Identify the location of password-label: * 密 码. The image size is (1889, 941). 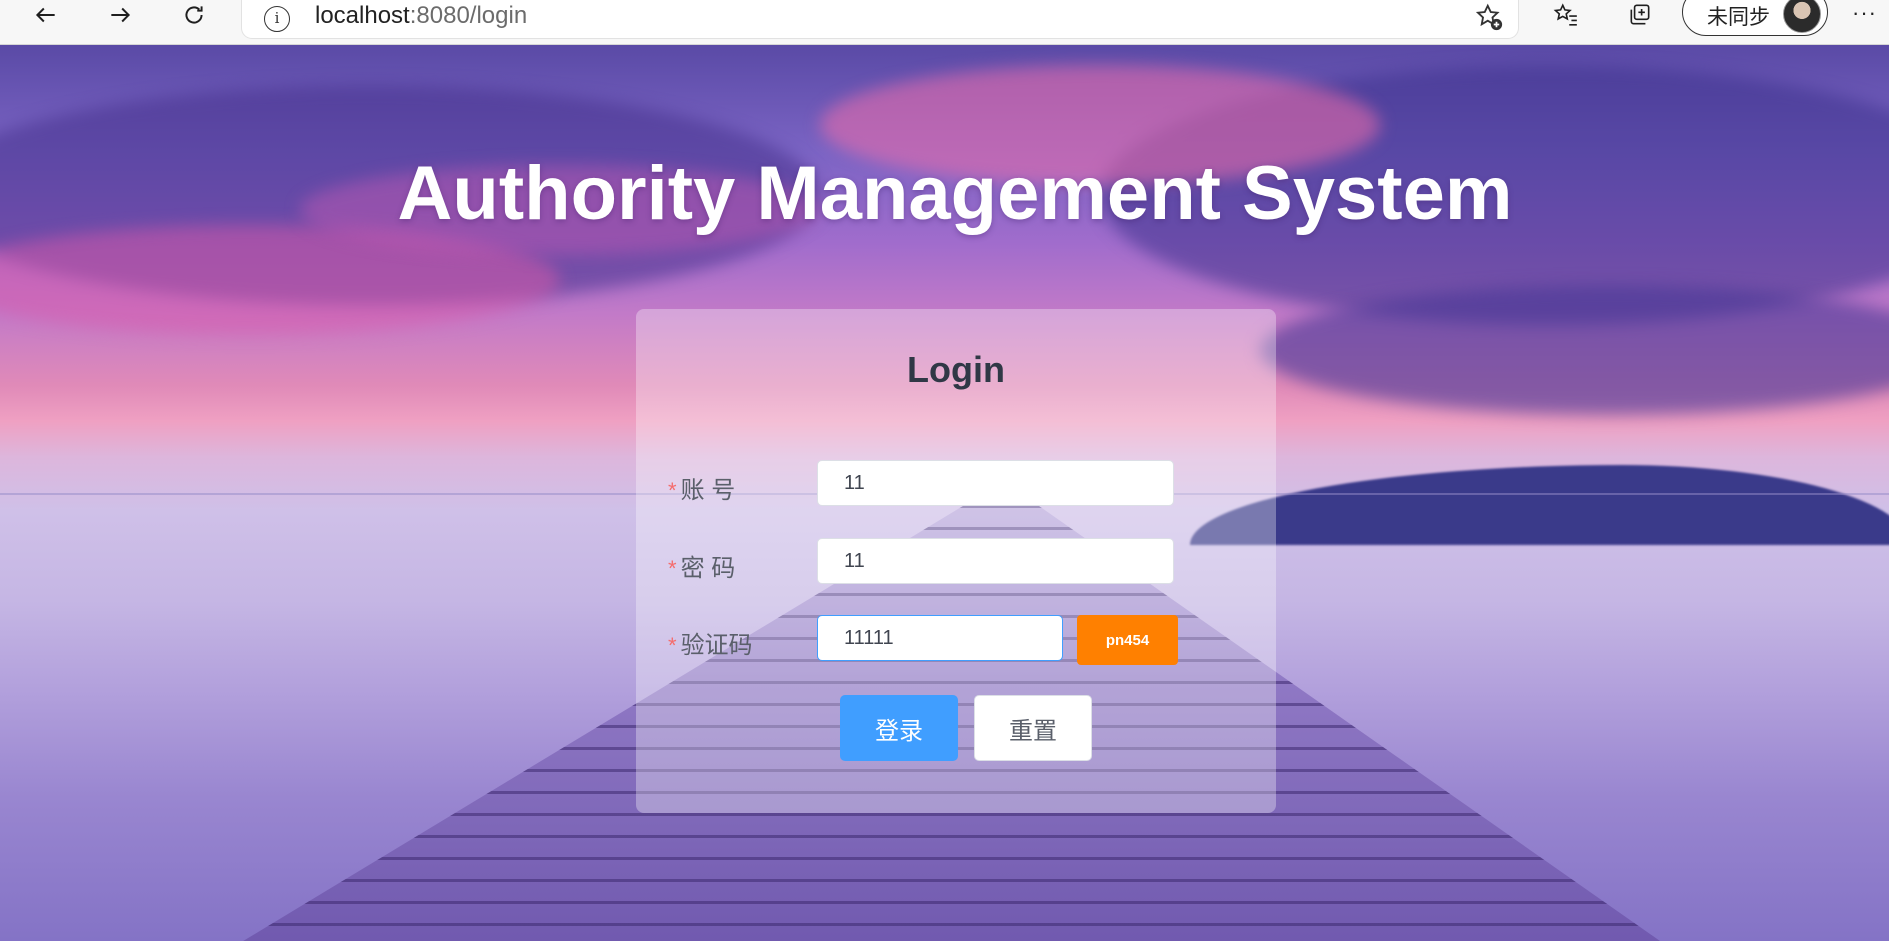
(701, 565).